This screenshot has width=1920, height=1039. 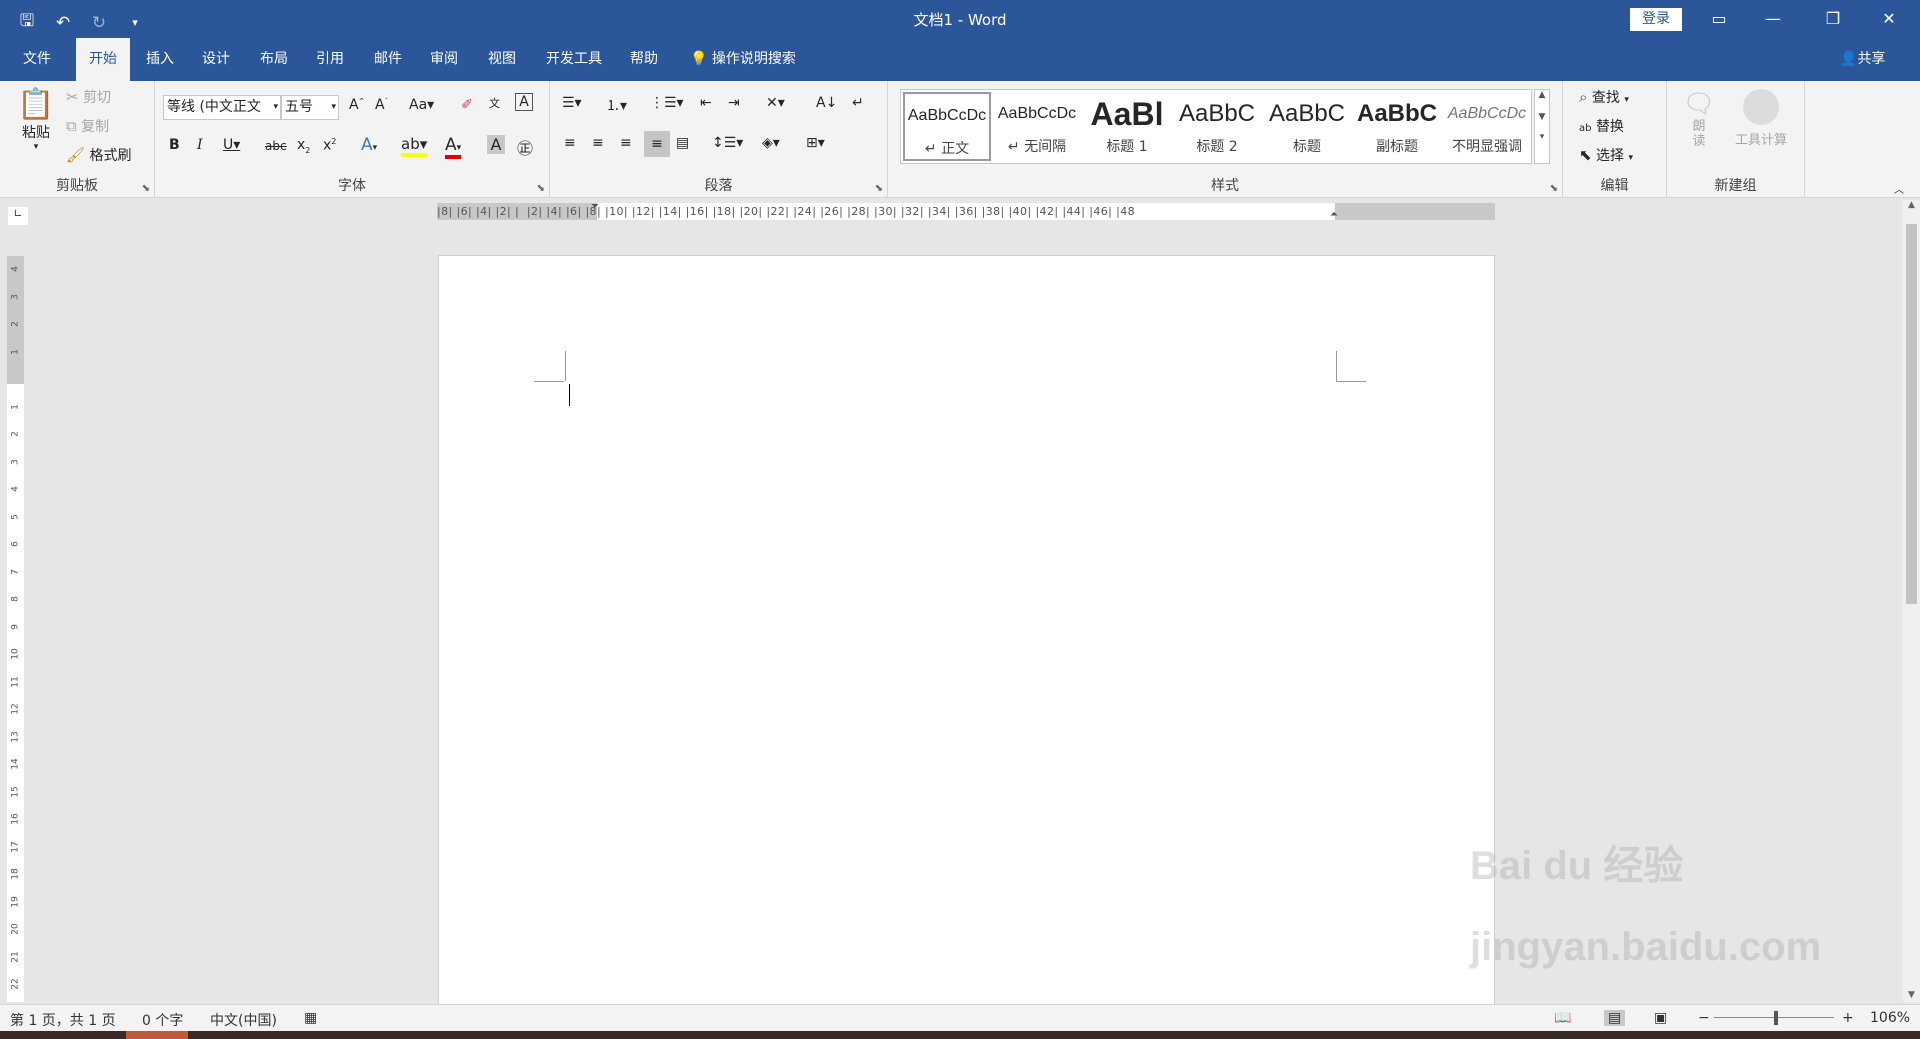 What do you see at coordinates (157, 1035) in the screenshot?
I see `taskbar-active-item` at bounding box center [157, 1035].